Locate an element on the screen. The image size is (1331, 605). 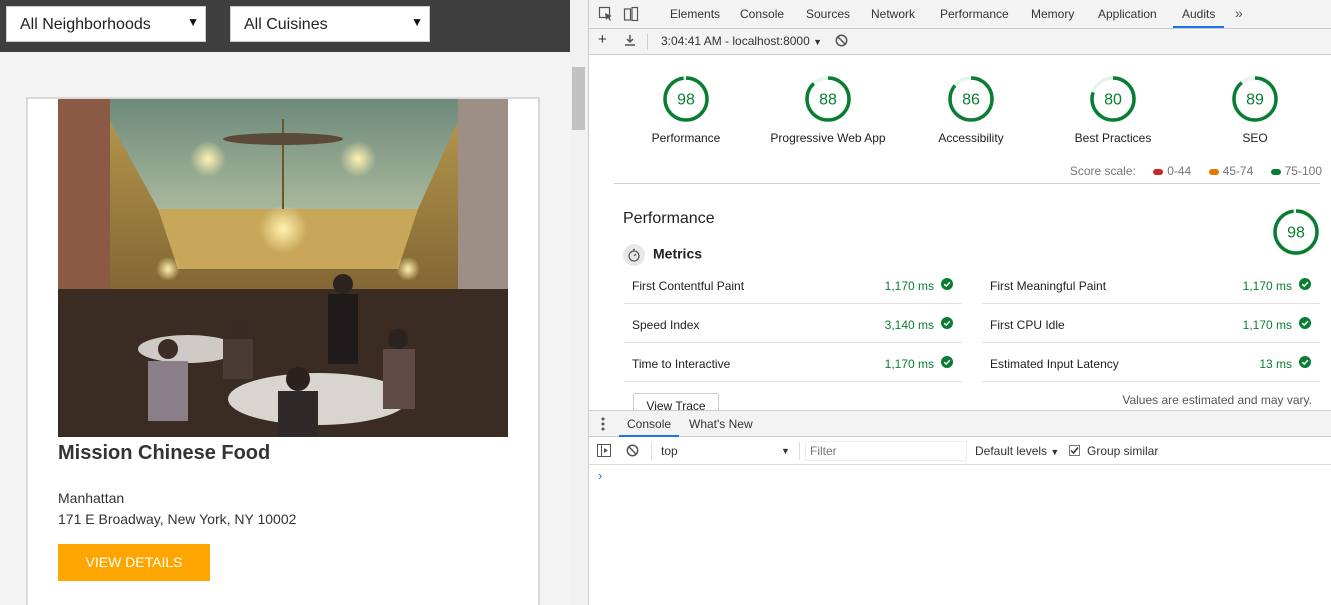
score-scale: Score scale: 0-44 45-74 75-100 is located at coordinates (1189, 171).